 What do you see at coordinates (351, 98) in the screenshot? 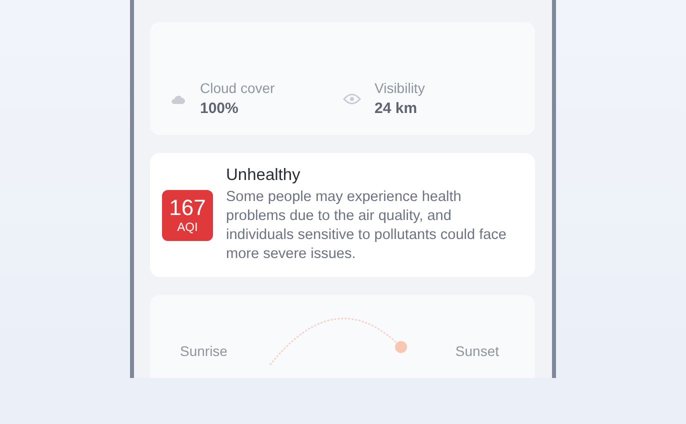
I see `eye-icon` at bounding box center [351, 98].